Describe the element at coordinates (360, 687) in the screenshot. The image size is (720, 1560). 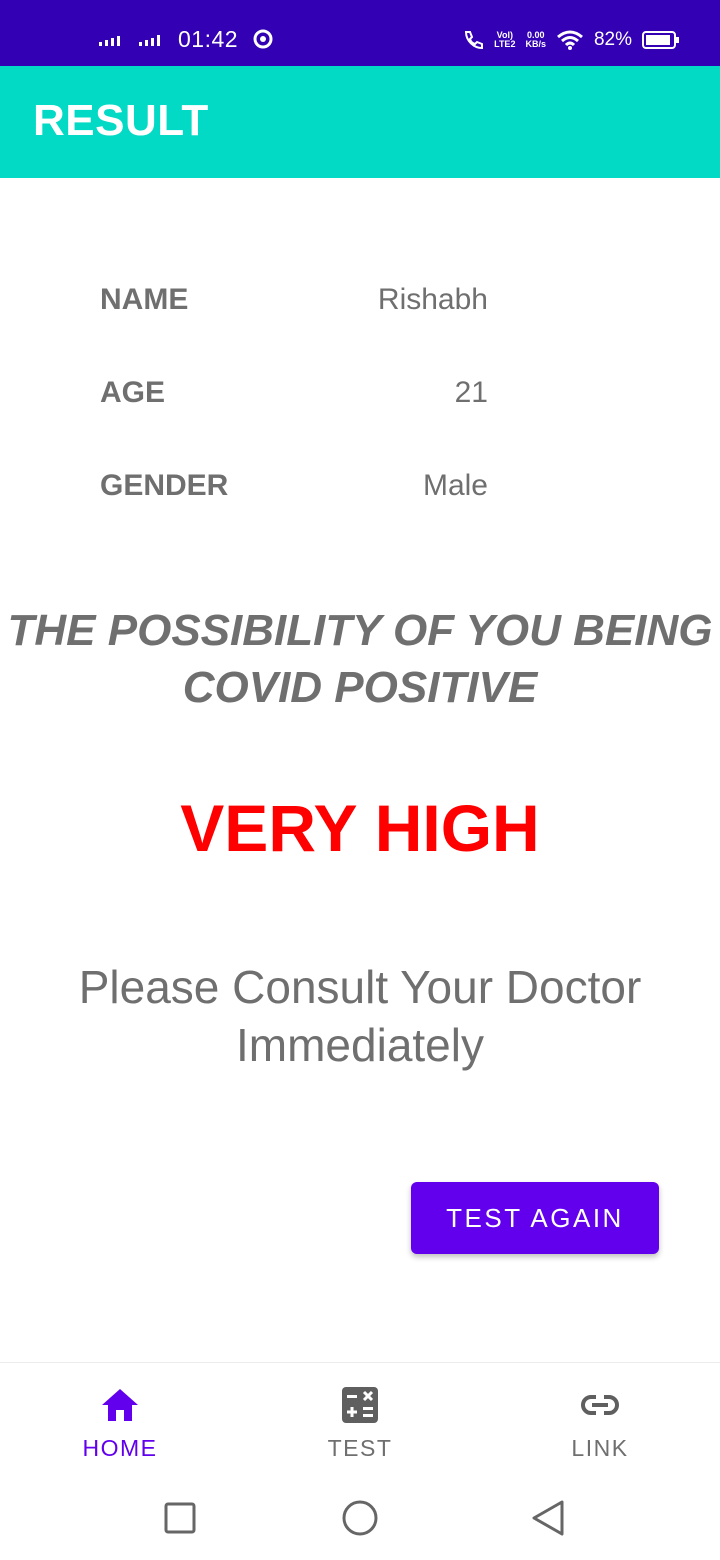
I see `possibility-line-2: COVID POSITIVE` at that location.